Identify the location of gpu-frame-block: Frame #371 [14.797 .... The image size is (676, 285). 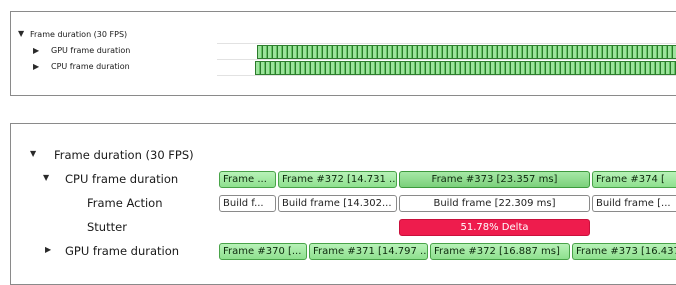
(368, 251).